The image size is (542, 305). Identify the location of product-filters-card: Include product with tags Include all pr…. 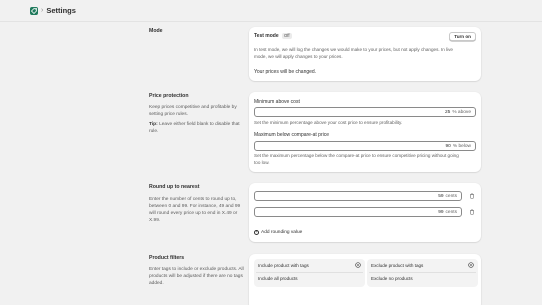
(365, 279).